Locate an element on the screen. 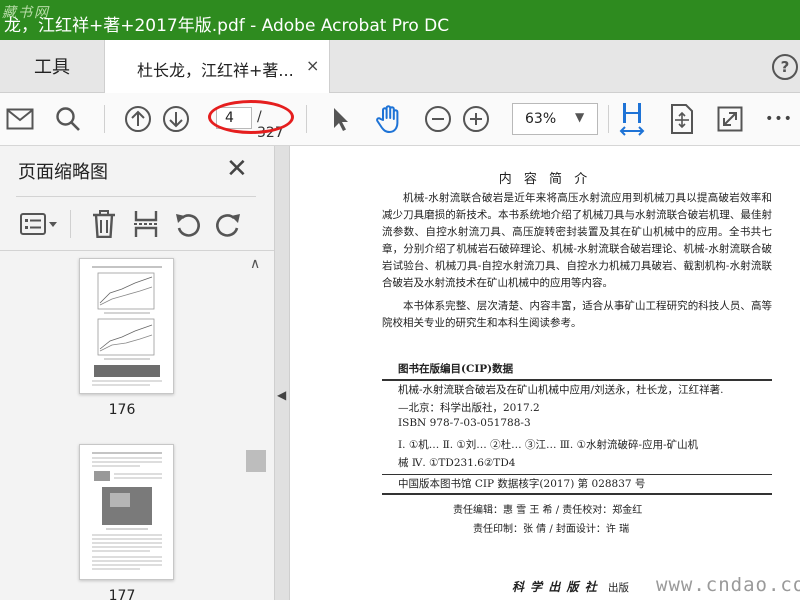 This screenshot has height=600, width=800. tab-tools: 工具 is located at coordinates (52, 66).